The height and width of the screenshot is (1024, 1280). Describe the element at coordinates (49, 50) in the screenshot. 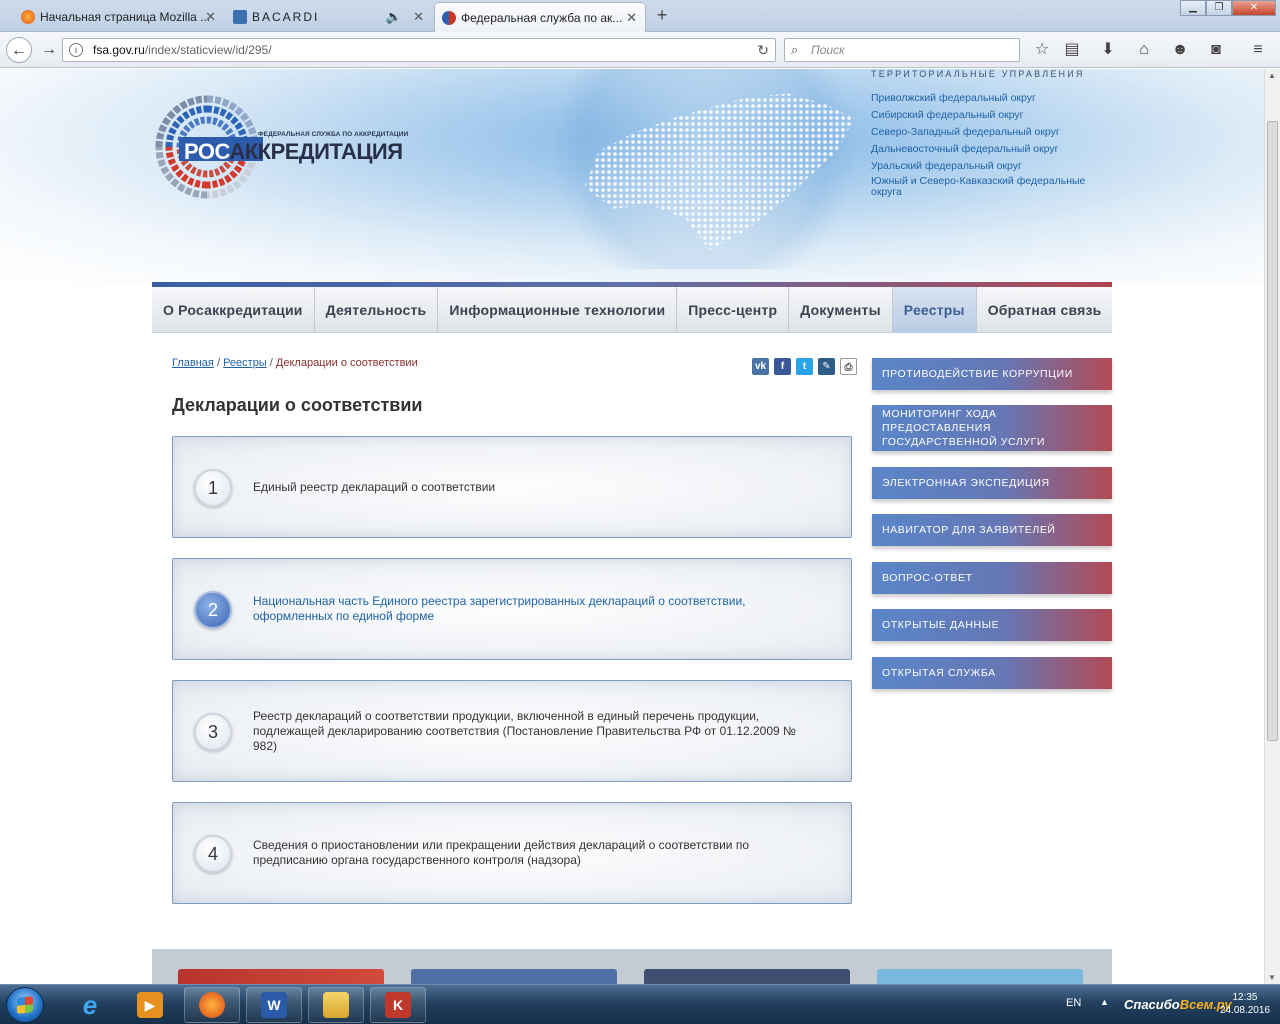

I see `forward-button: →` at that location.